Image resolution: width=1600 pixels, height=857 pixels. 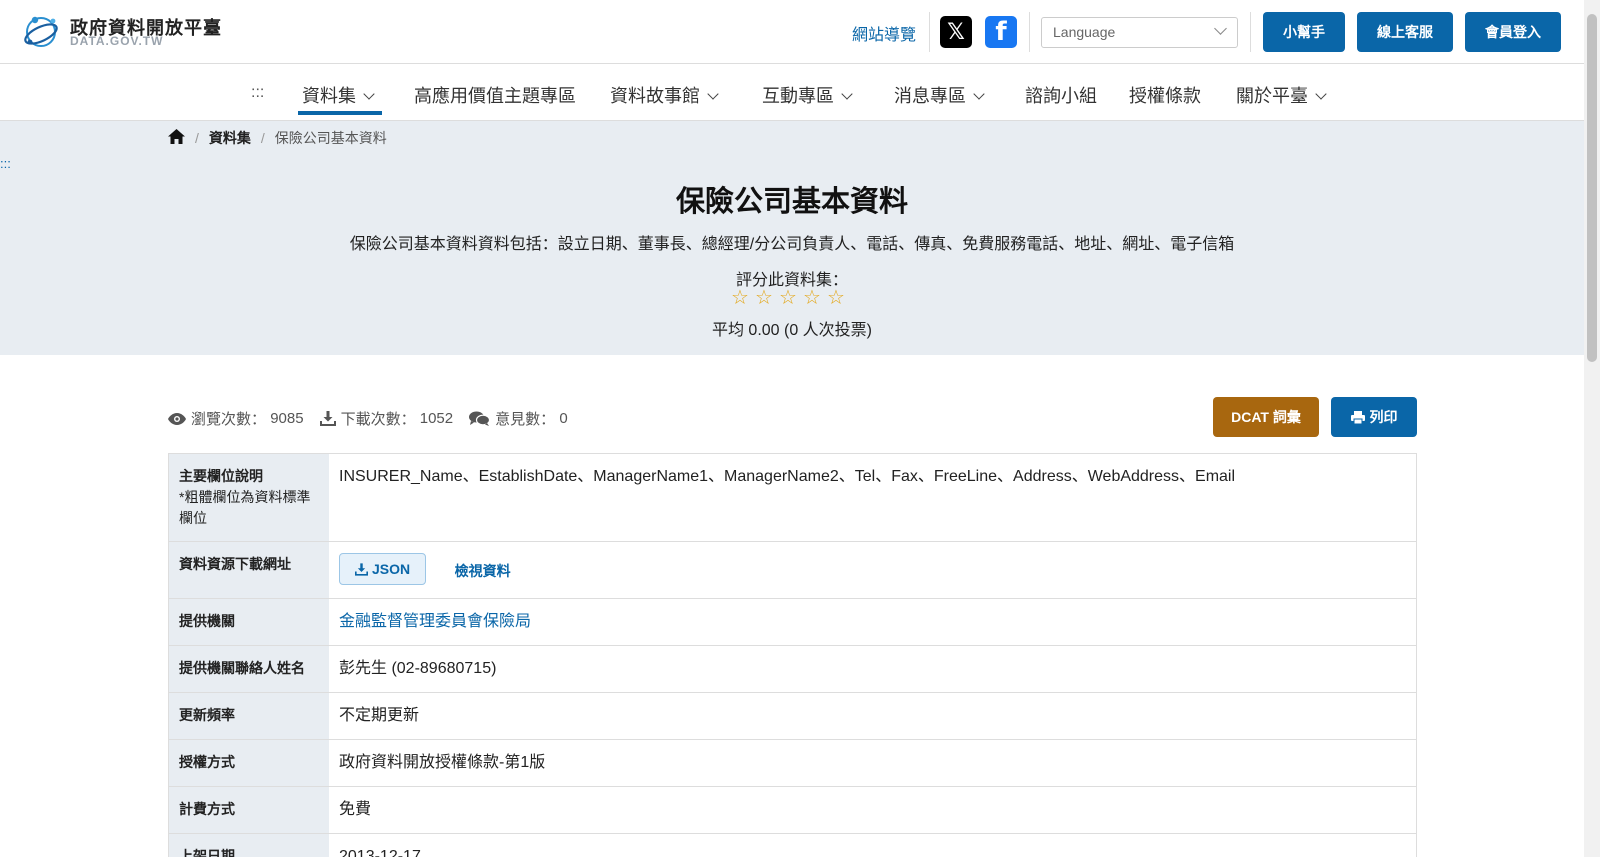 What do you see at coordinates (442, 762) in the screenshot?
I see `license-value: 政府資料開放授權條款-第1版` at bounding box center [442, 762].